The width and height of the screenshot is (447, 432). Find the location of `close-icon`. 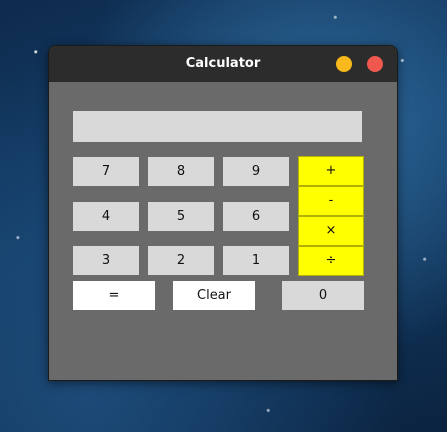

close-icon is located at coordinates (375, 64).